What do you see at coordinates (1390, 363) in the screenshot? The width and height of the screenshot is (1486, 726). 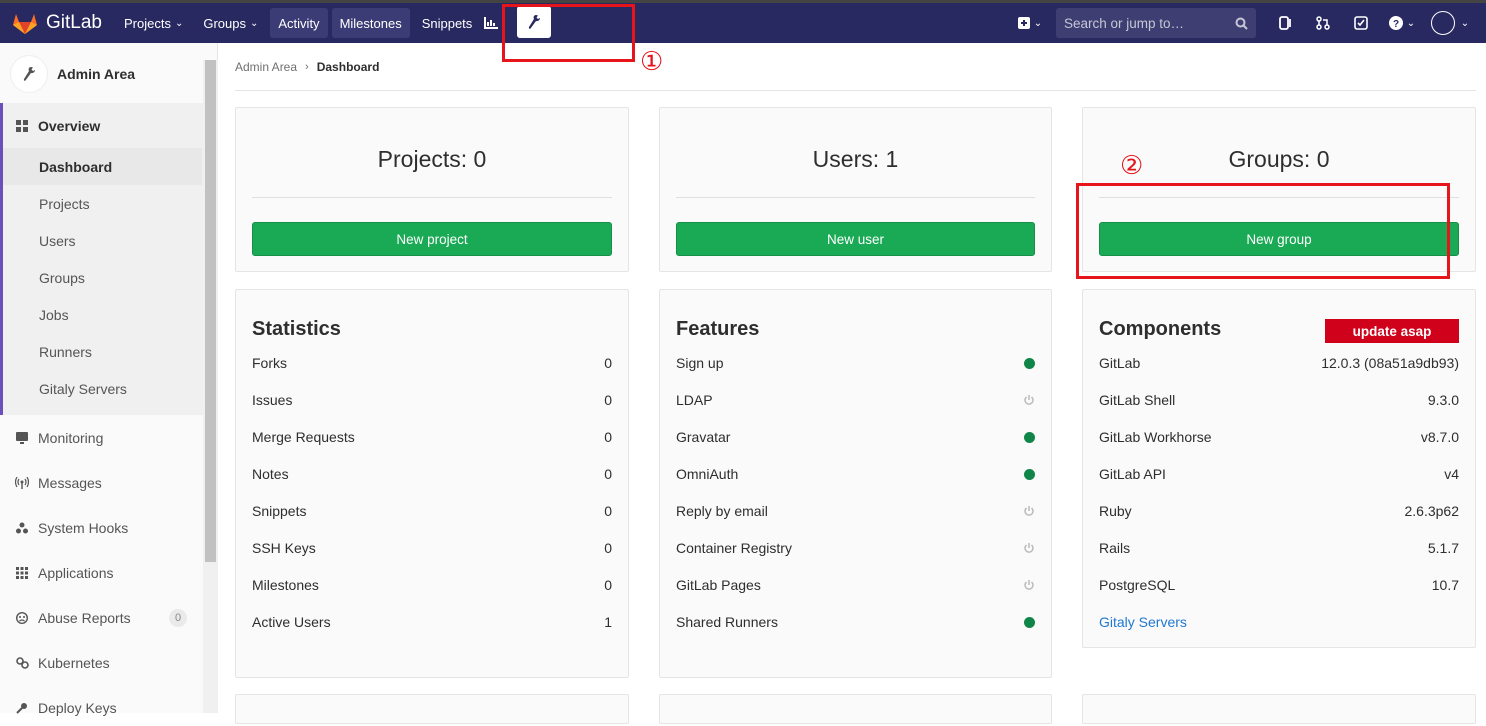 I see `component-version: 12.0.3 (08a51a9db93)` at bounding box center [1390, 363].